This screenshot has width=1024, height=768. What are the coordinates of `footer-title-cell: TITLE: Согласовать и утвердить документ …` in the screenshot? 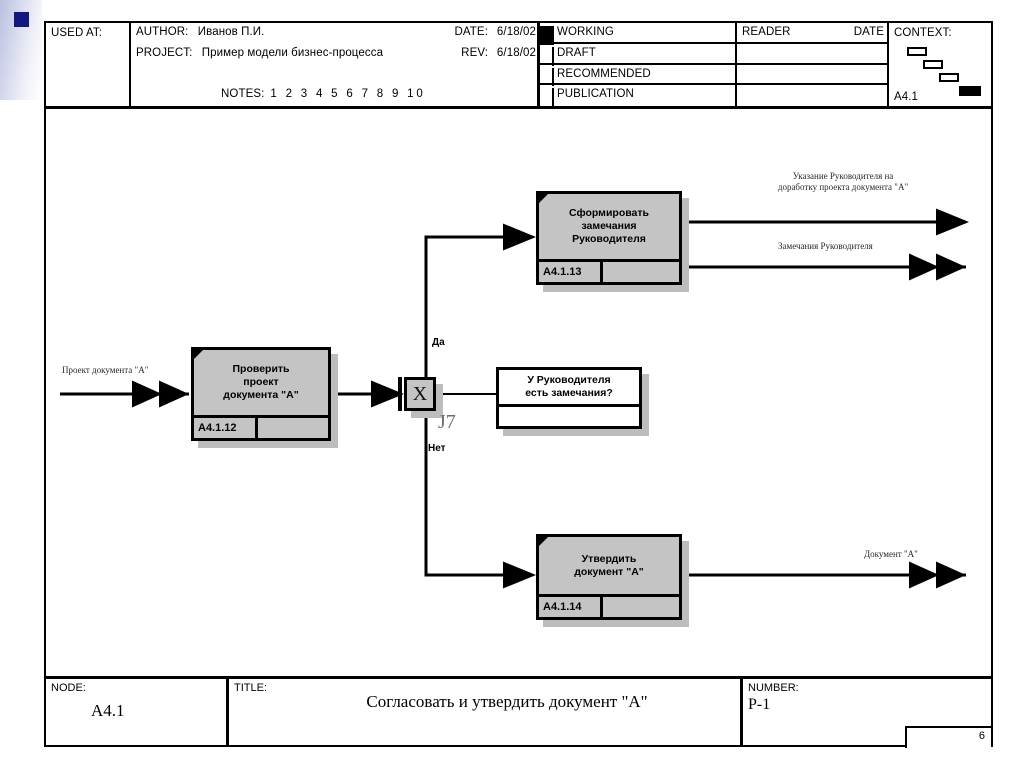 It's located at (486, 712).